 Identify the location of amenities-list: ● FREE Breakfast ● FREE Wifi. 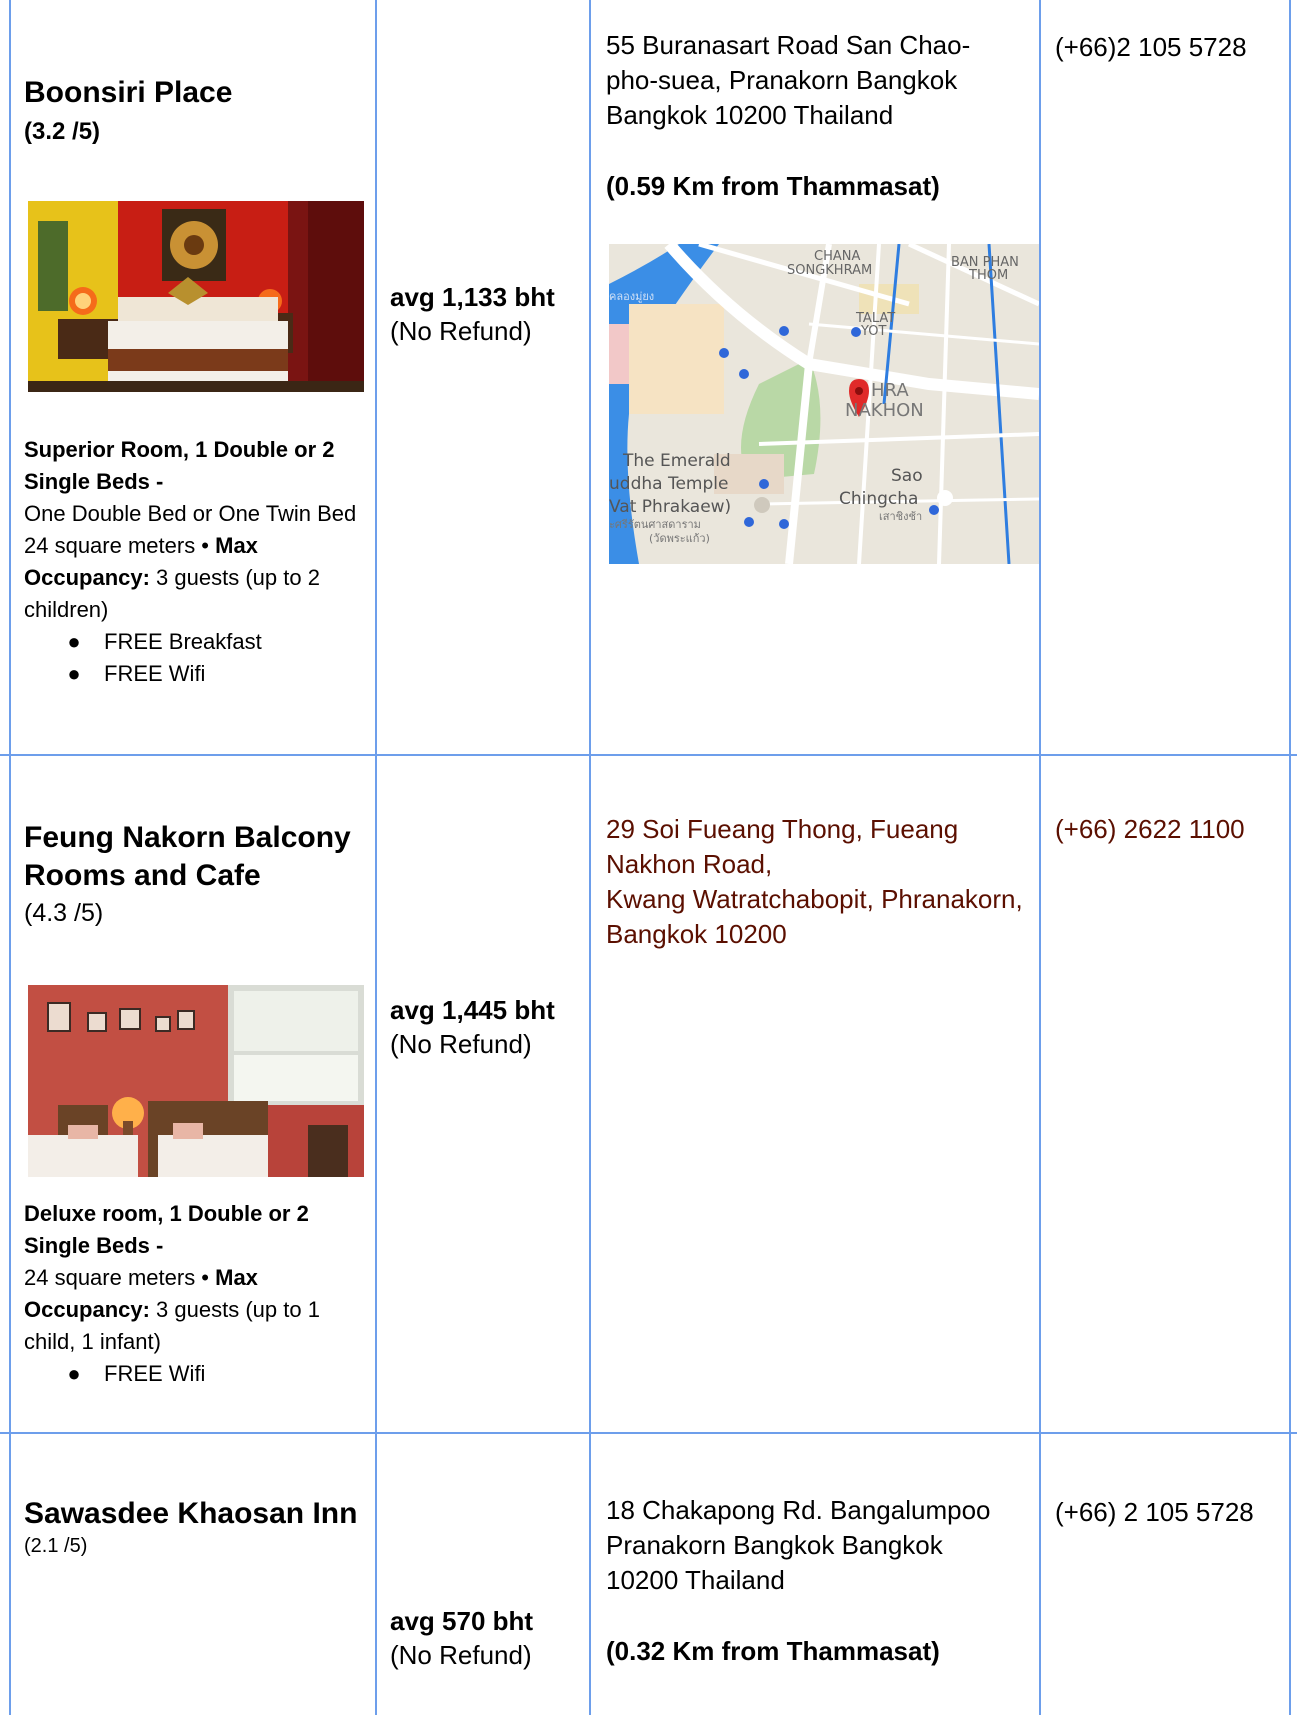
(196, 658).